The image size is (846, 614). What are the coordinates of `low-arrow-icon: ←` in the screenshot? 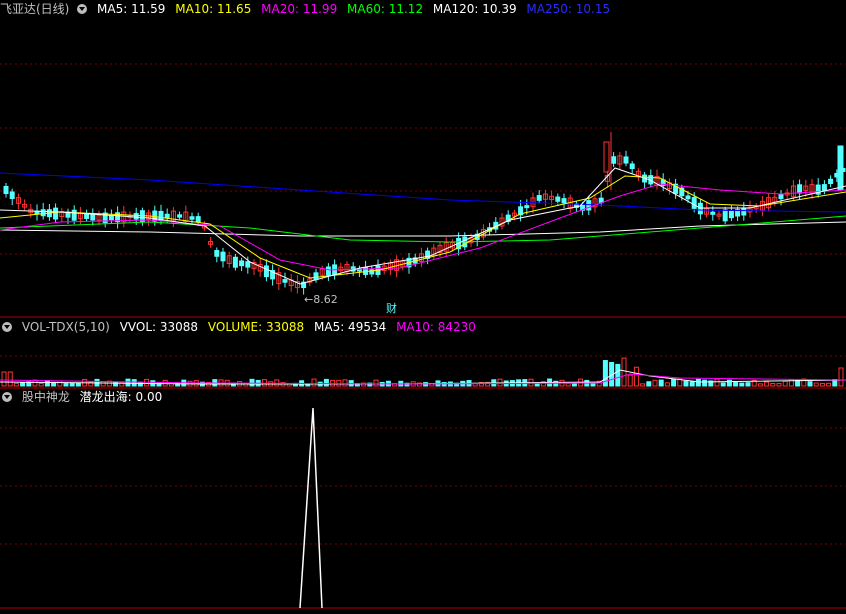 It's located at (309, 299).